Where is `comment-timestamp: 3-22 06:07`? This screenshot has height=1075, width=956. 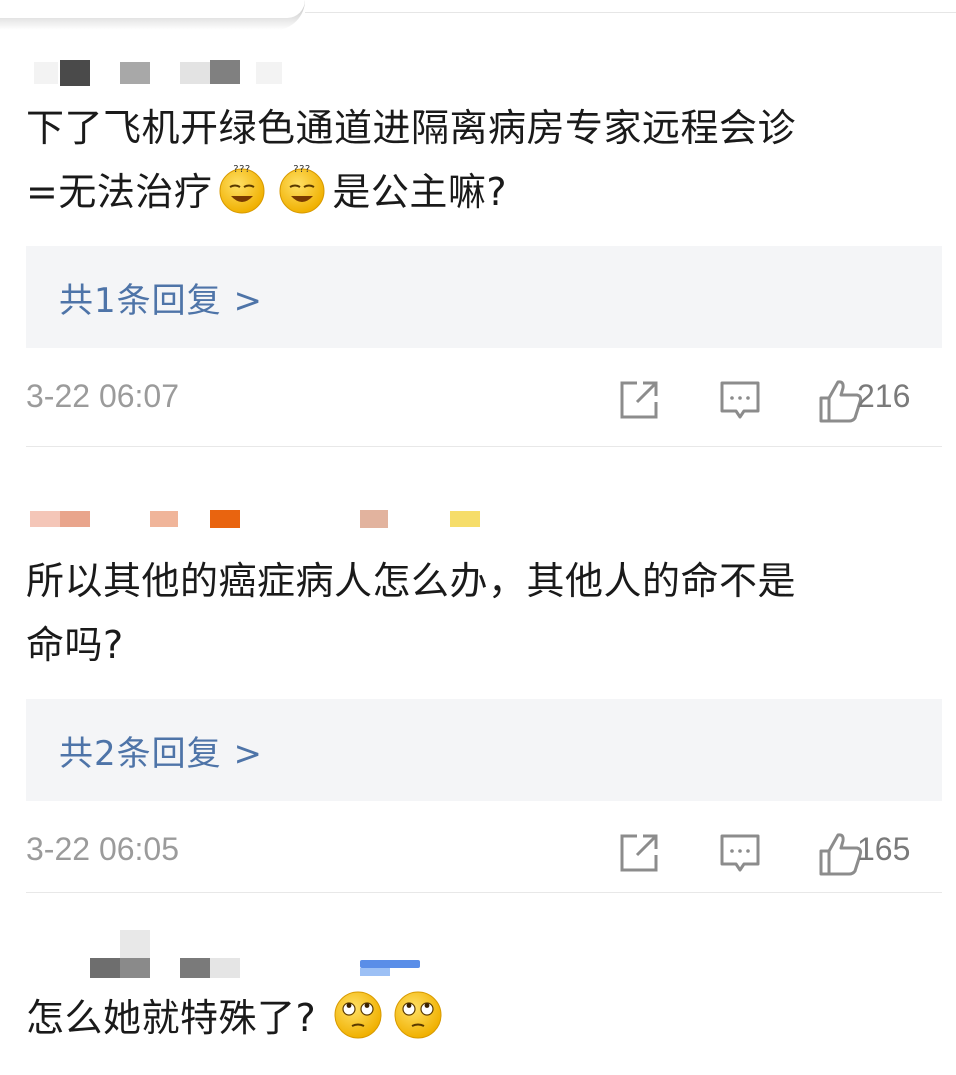
comment-timestamp: 3-22 06:07 is located at coordinates (103, 396).